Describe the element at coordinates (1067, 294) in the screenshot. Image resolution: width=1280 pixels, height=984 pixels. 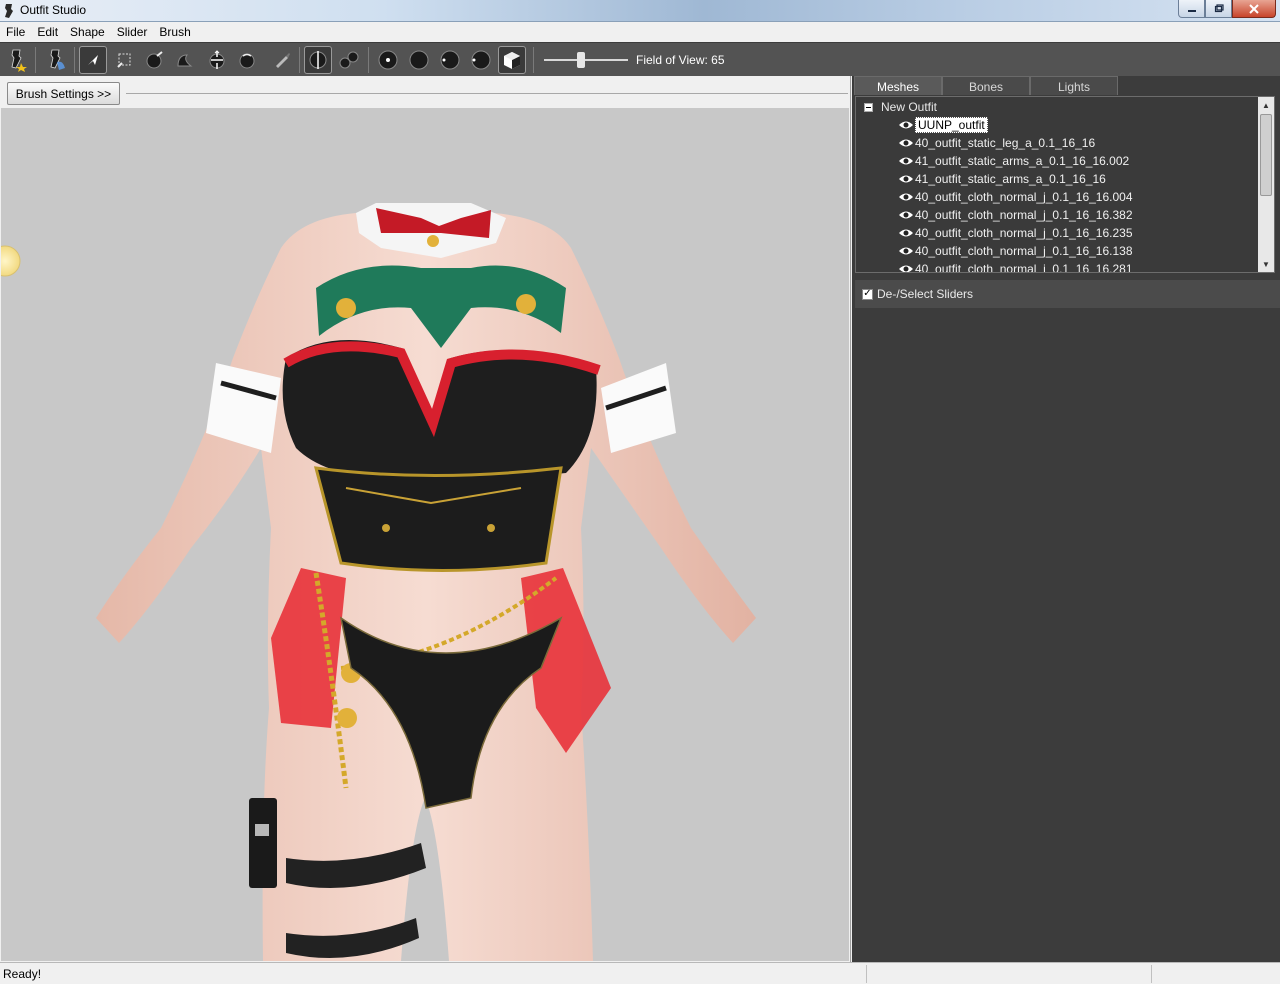
I see `sliders-header: ✓ De-/Select Sliders` at that location.